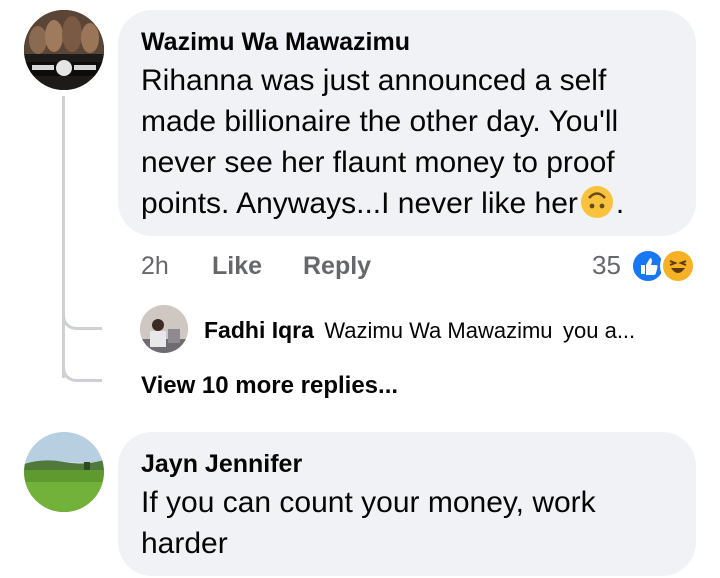  Describe the element at coordinates (359, 203) in the screenshot. I see `comment-text: points. Anyways...I never like her` at that location.